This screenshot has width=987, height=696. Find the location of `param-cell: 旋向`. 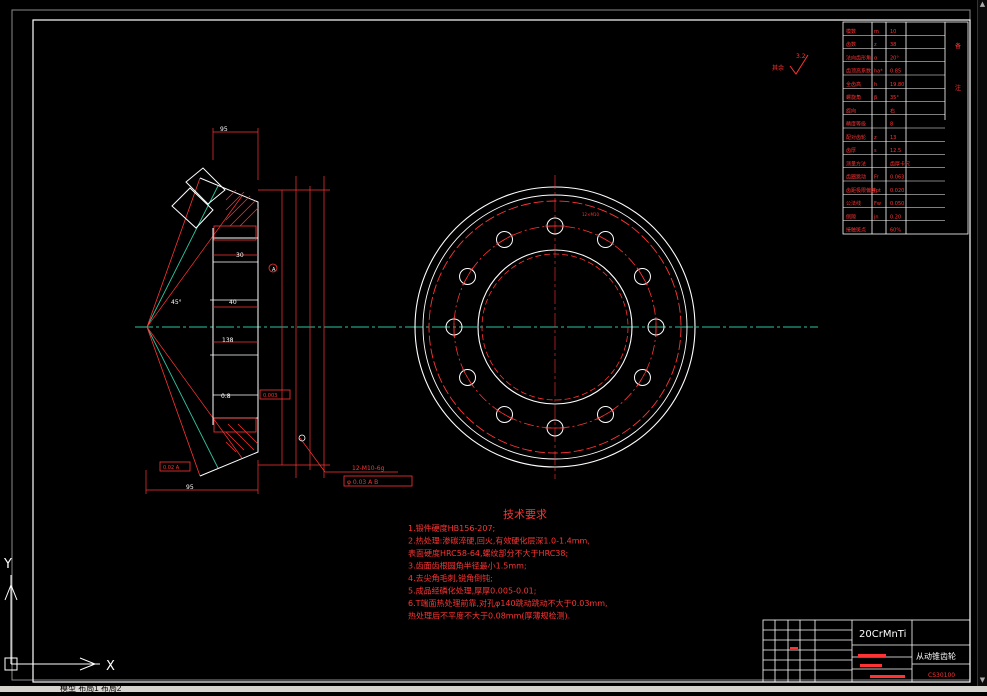

param-cell: 旋向 is located at coordinates (851, 110).